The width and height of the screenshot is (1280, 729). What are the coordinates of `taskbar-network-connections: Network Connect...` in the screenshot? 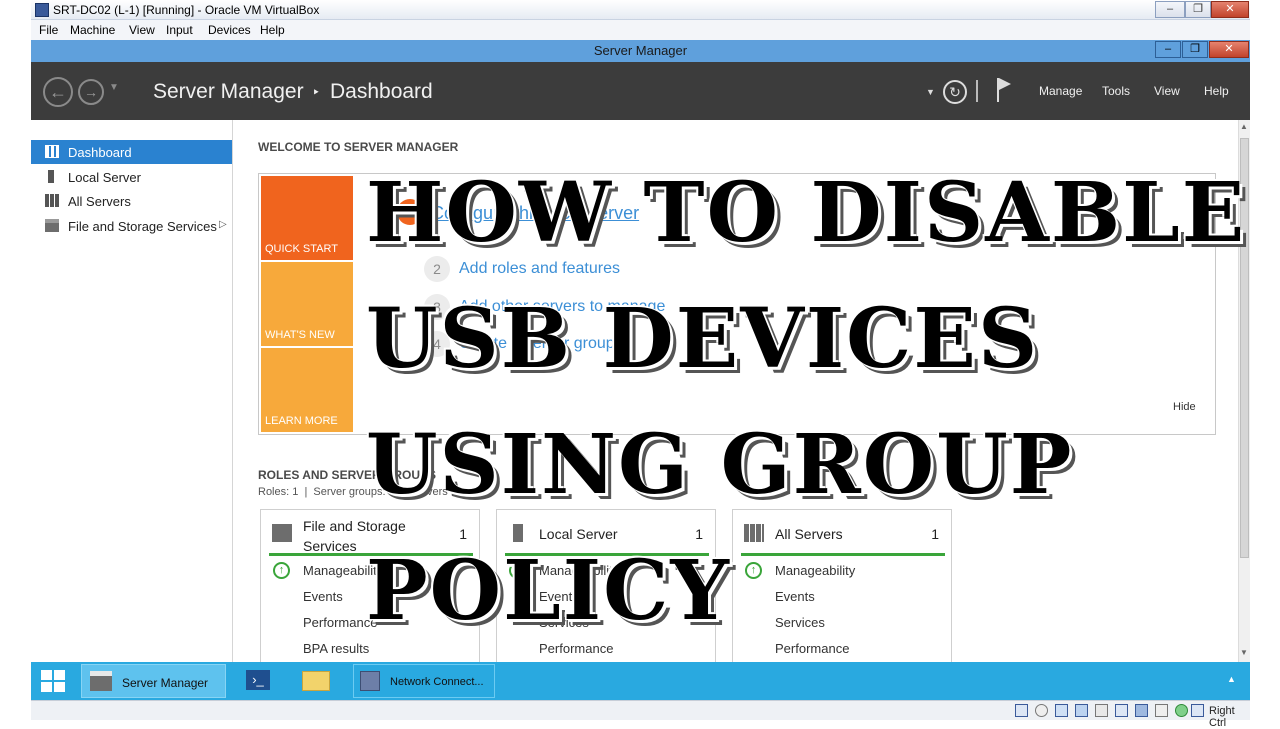 It's located at (424, 681).